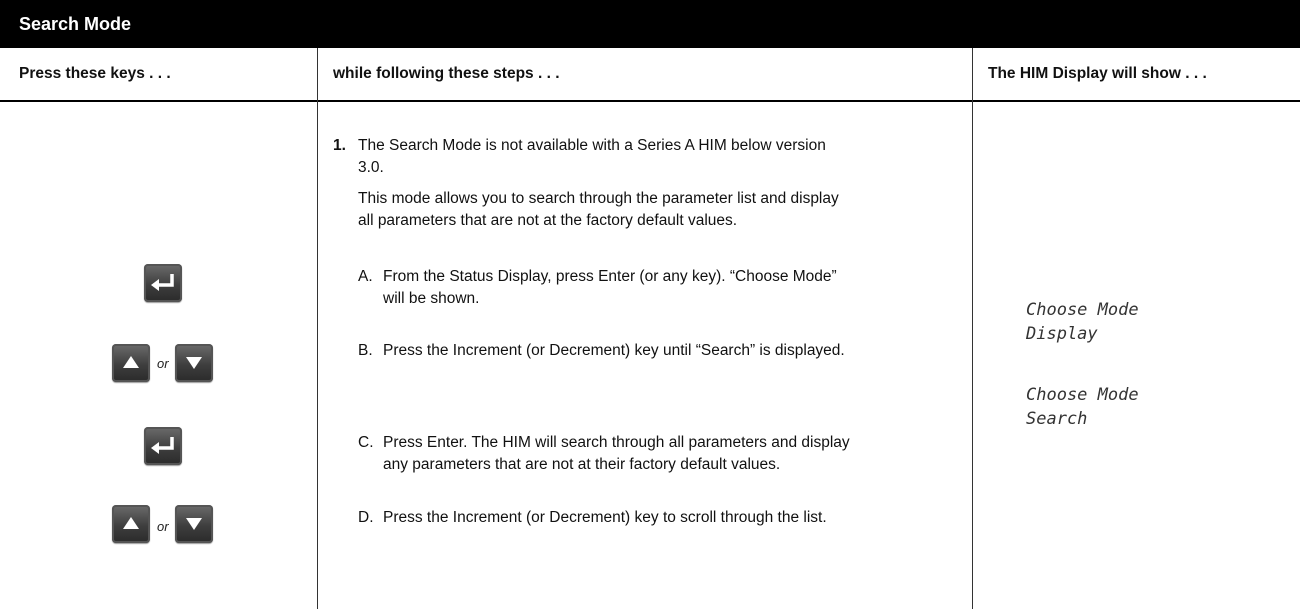 Image resolution: width=1300 pixels, height=609 pixels. I want to click on step1-line2: 3.0., so click(371, 167).